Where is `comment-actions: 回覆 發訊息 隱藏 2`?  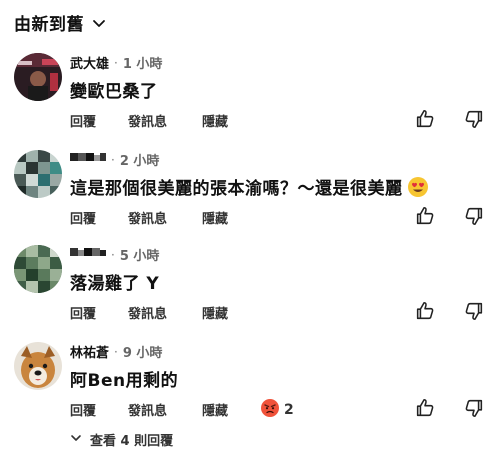
comment-actions: 回覆 發訊息 隱藏 2 is located at coordinates (280, 409).